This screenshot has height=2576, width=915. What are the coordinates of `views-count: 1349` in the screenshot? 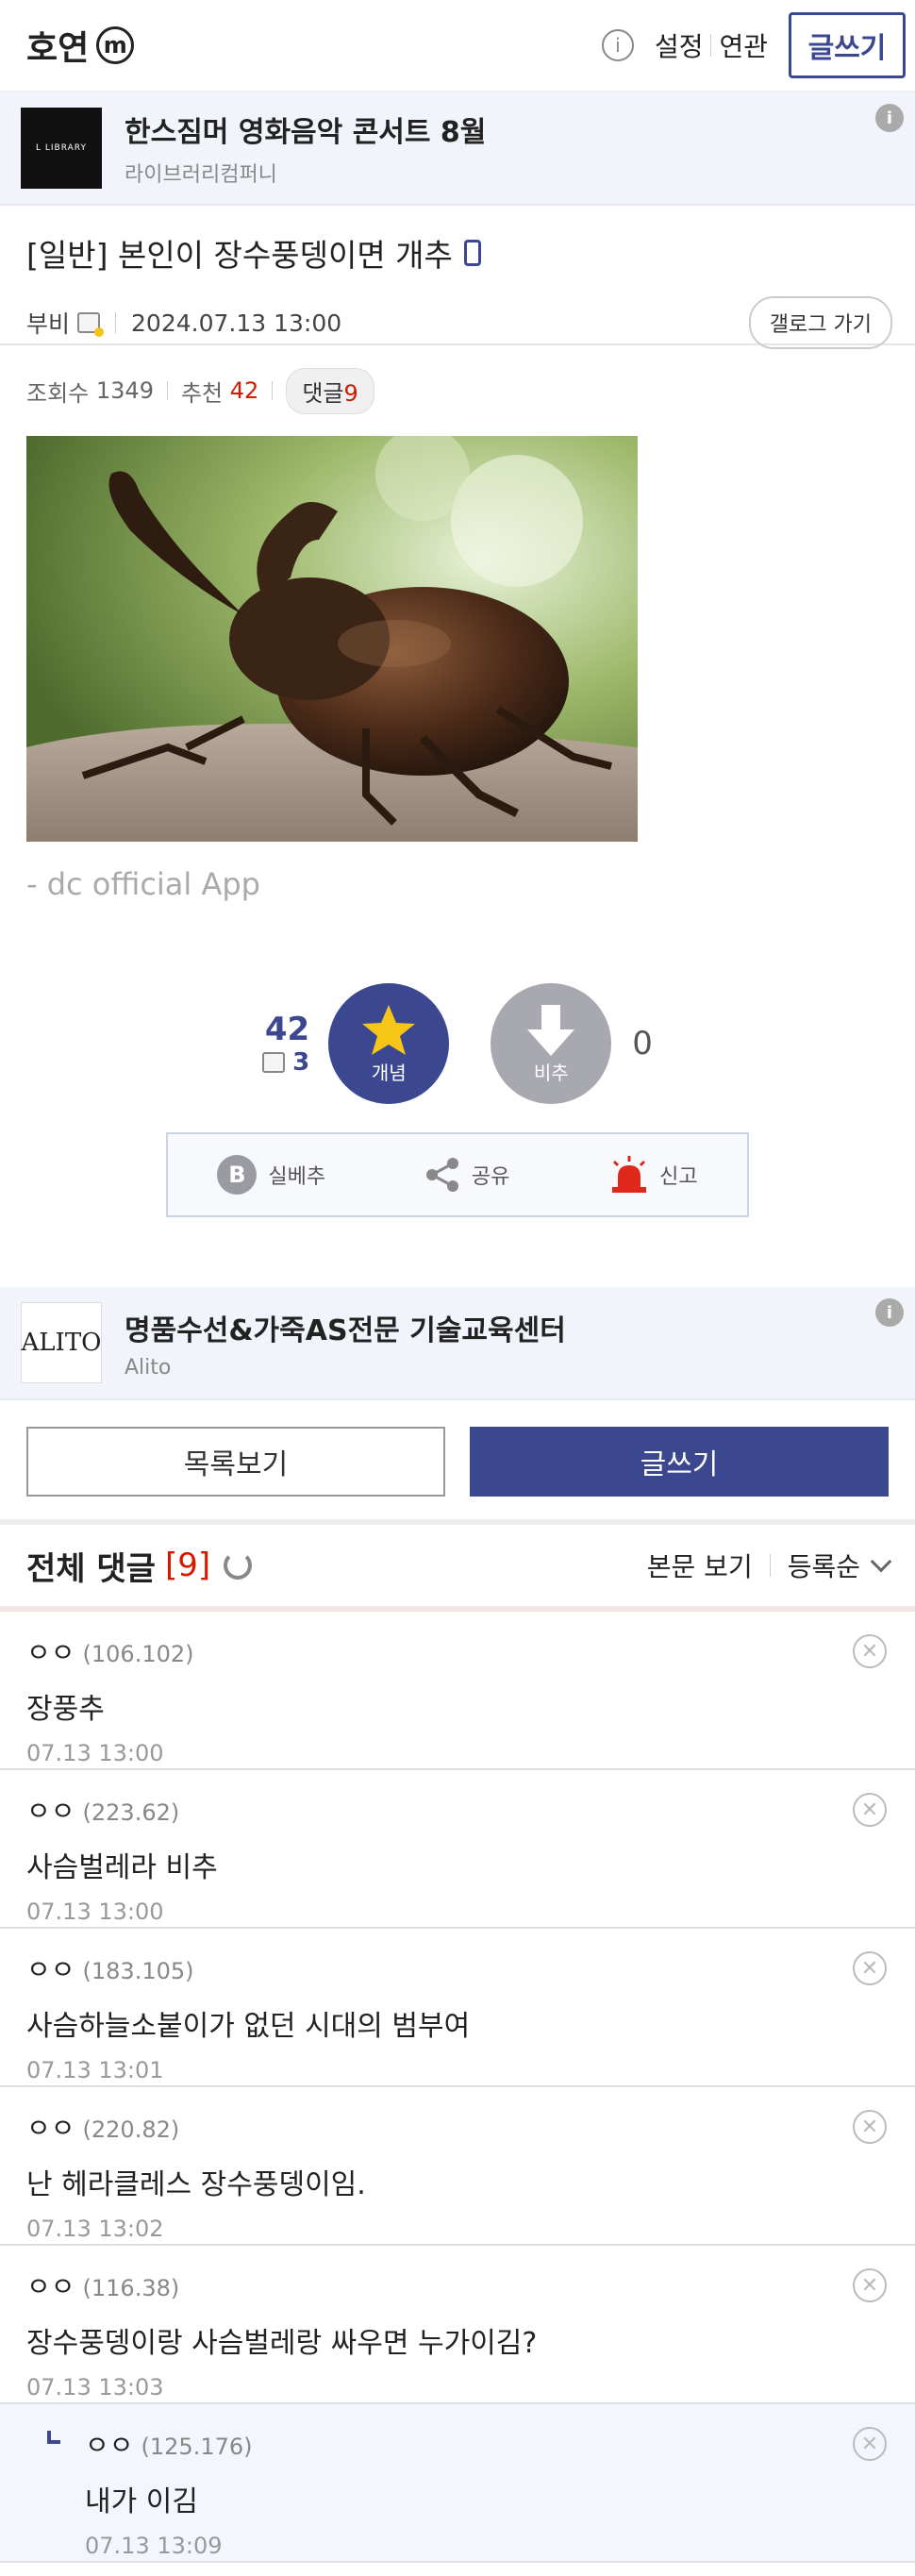 It's located at (124, 390).